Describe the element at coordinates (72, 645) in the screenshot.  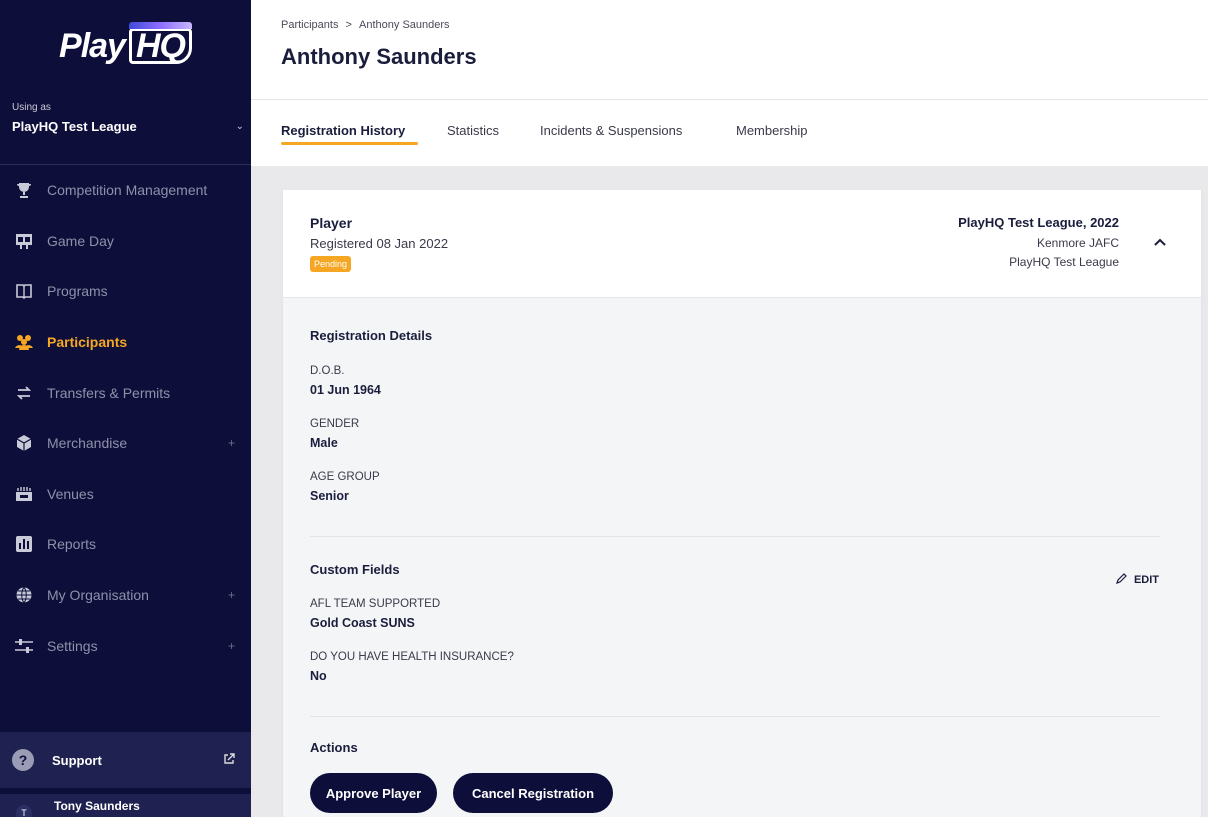
I see `sidebar-item-label: Settings` at that location.